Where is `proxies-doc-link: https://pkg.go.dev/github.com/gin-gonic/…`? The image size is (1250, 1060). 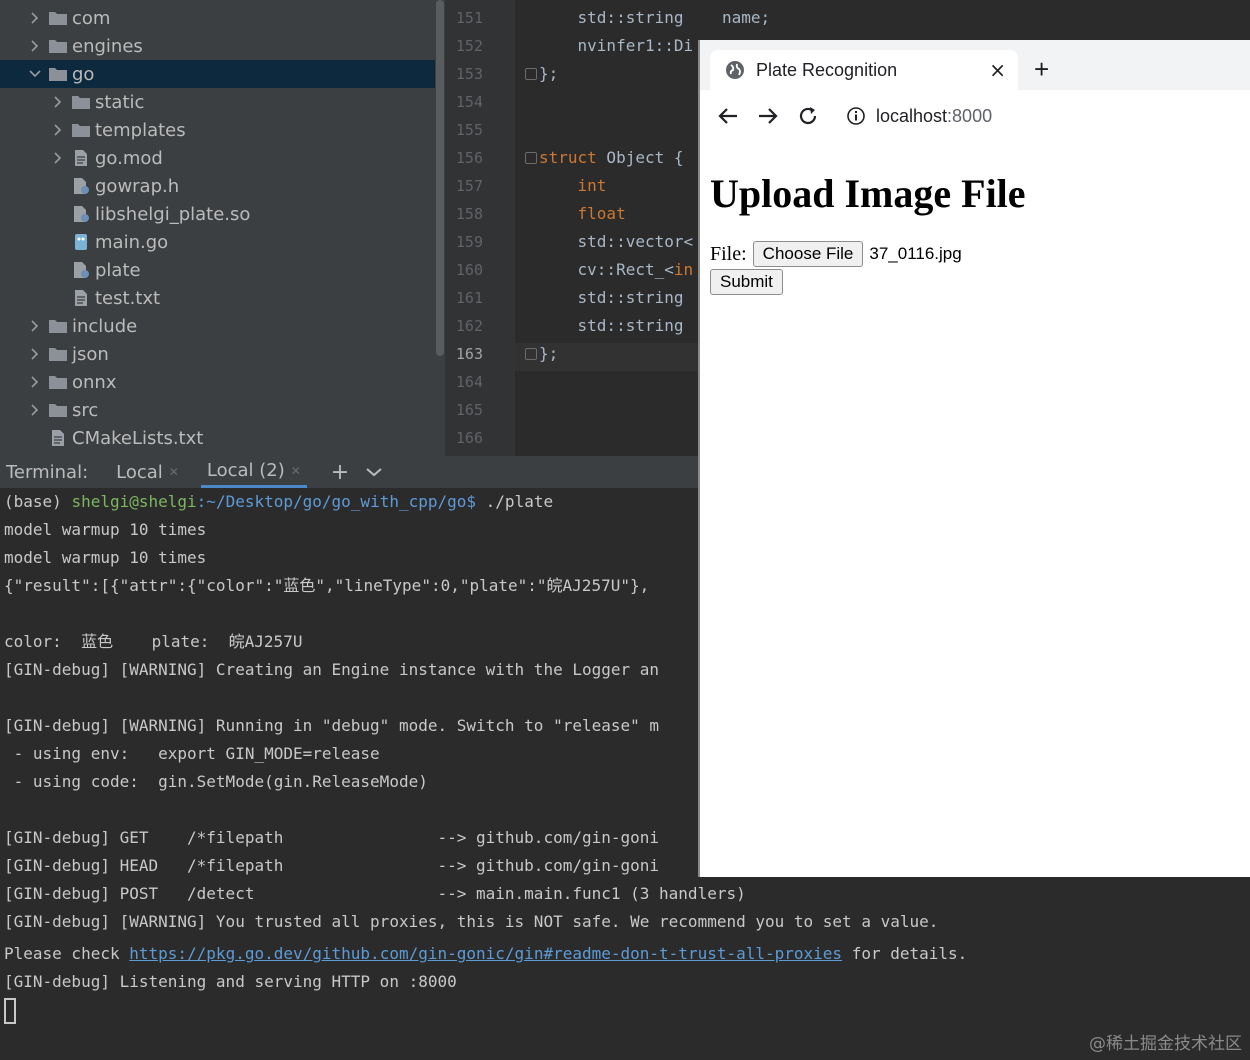 proxies-doc-link: https://pkg.go.dev/github.com/gin-gonic/… is located at coordinates (485, 953).